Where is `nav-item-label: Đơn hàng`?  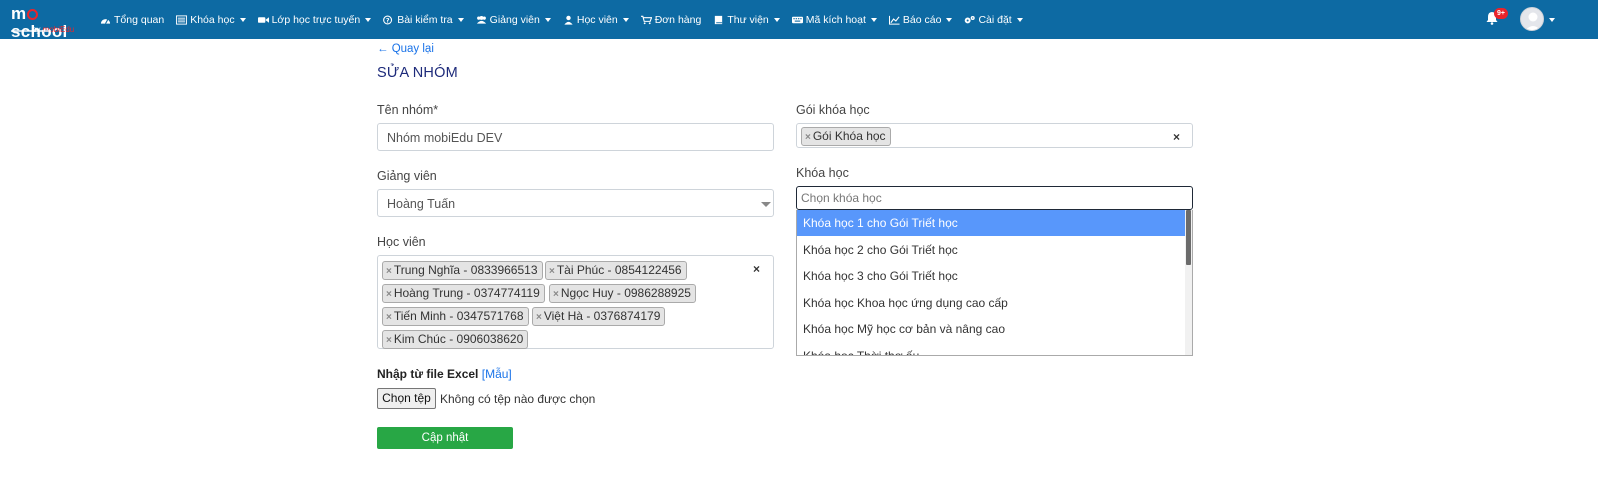
nav-item-label: Đơn hàng is located at coordinates (678, 19).